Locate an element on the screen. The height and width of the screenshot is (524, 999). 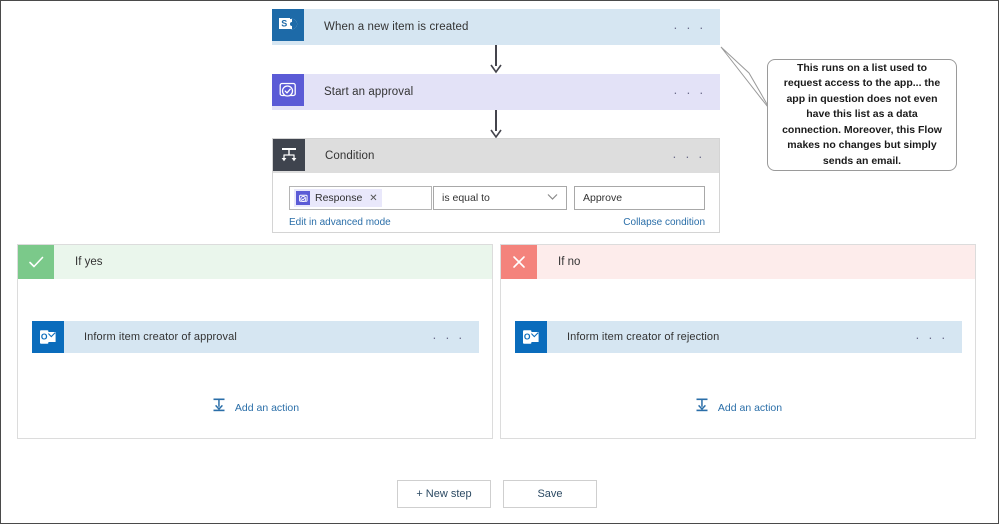
chevron-down-icon is located at coordinates (552, 198).